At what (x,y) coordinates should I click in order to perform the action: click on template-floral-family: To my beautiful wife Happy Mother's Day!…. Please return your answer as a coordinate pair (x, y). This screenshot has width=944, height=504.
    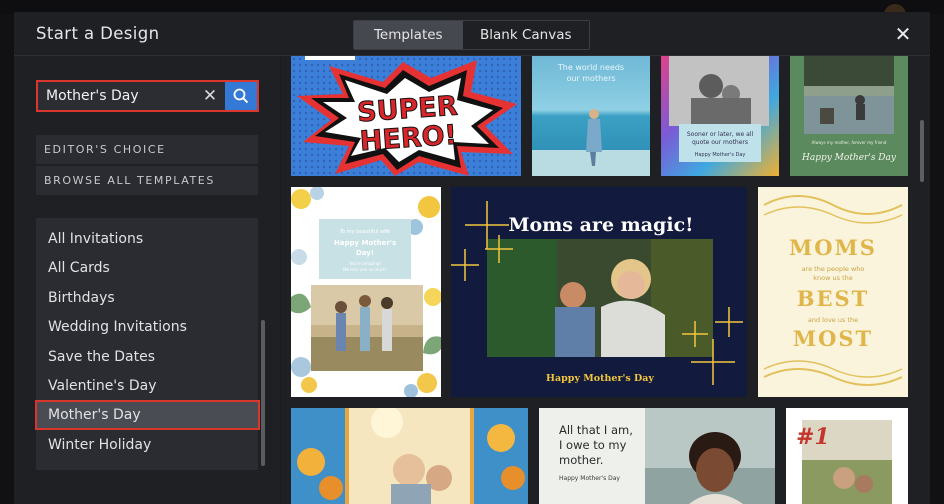
    Looking at the image, I should click on (366, 292).